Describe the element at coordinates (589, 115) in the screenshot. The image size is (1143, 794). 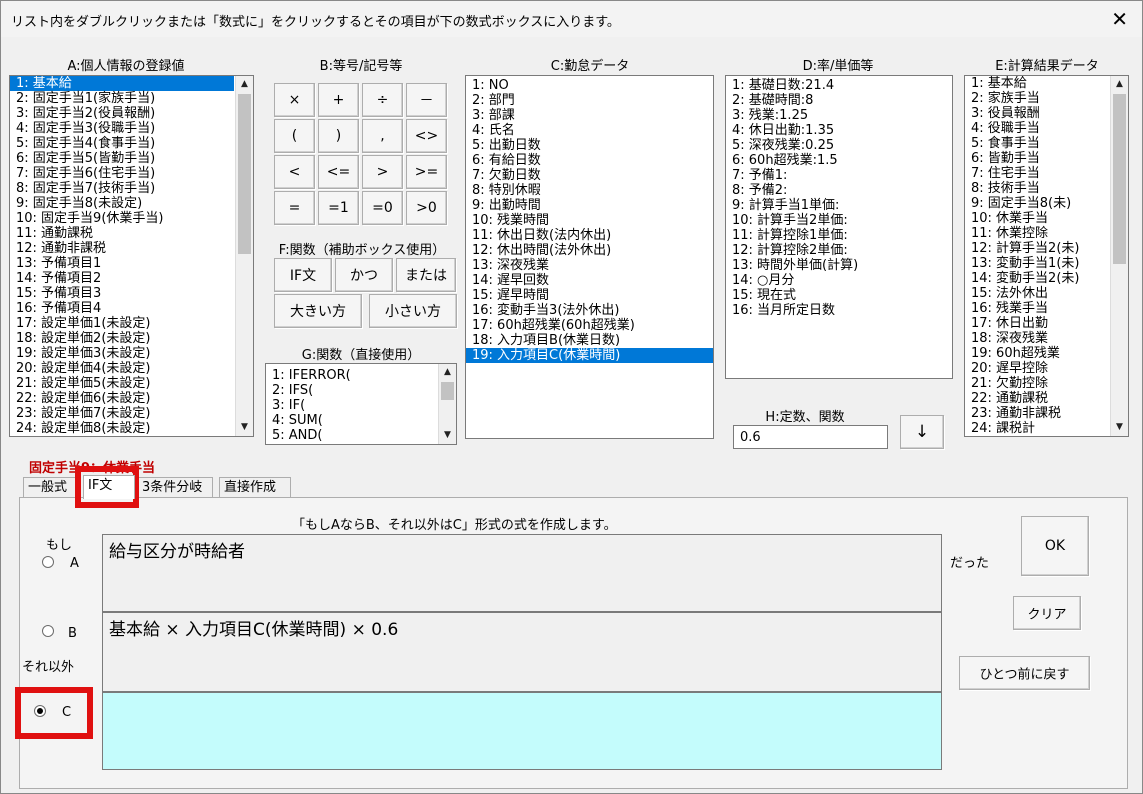
I see `list-c-item: 3: 部課` at that location.